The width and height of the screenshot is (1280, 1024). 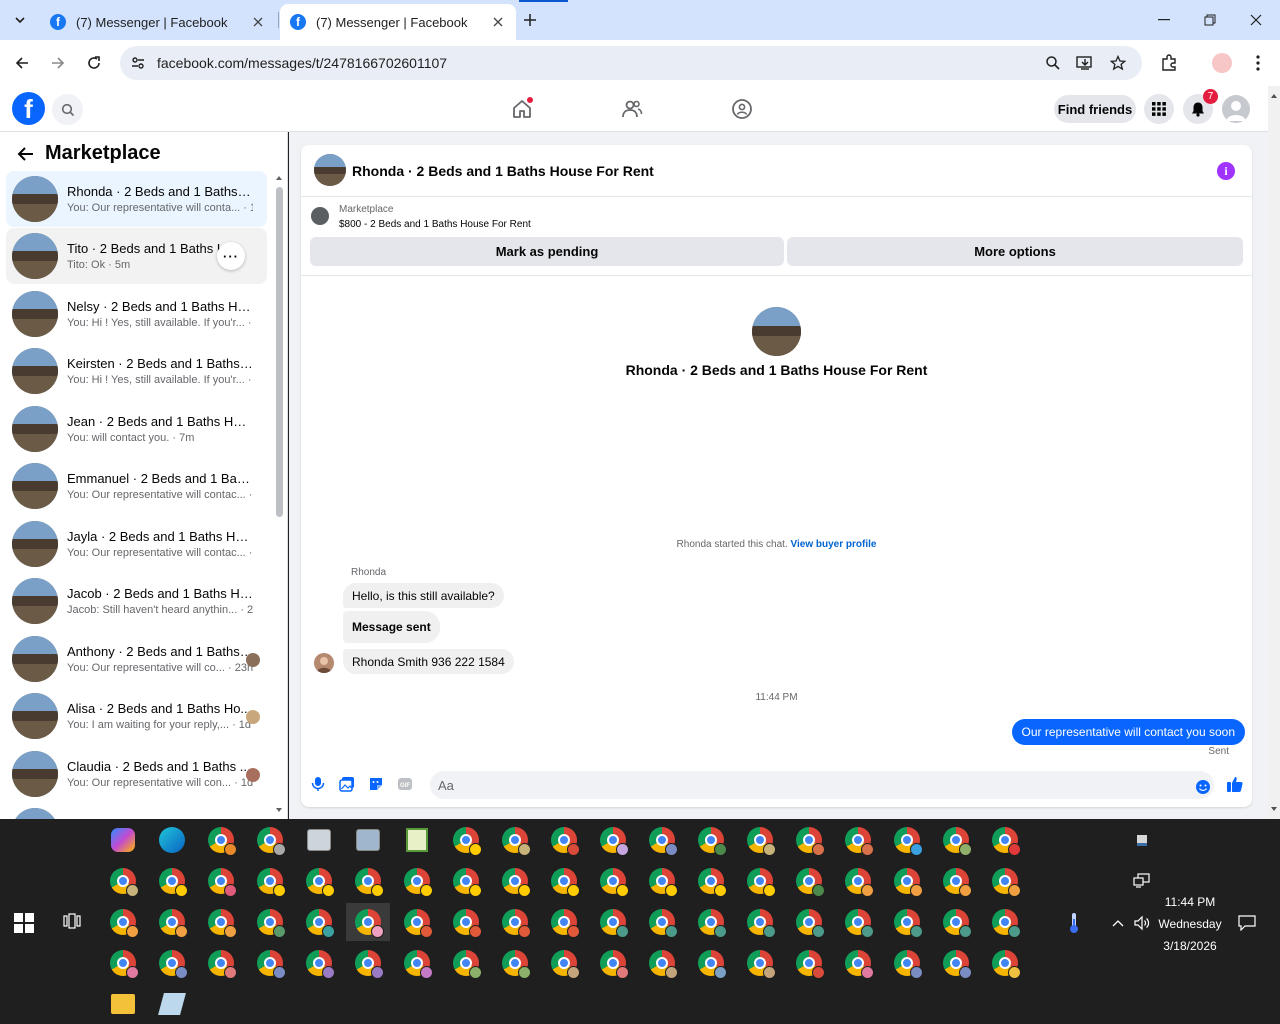 I want to click on address-bar: facebook.com/messages/t/2478166702601107, so click(x=631, y=63).